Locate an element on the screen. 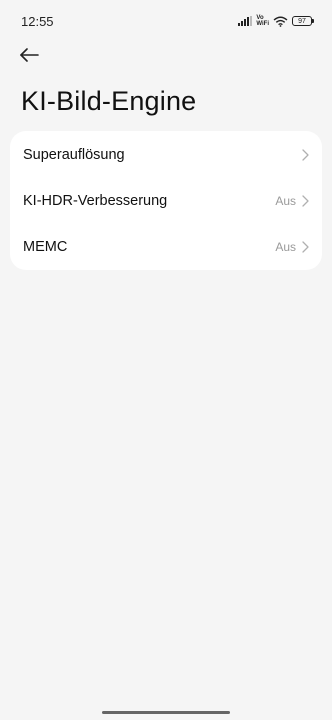 This screenshot has width=332, height=720. status-icons: Vo WiFi 97 is located at coordinates (276, 21).